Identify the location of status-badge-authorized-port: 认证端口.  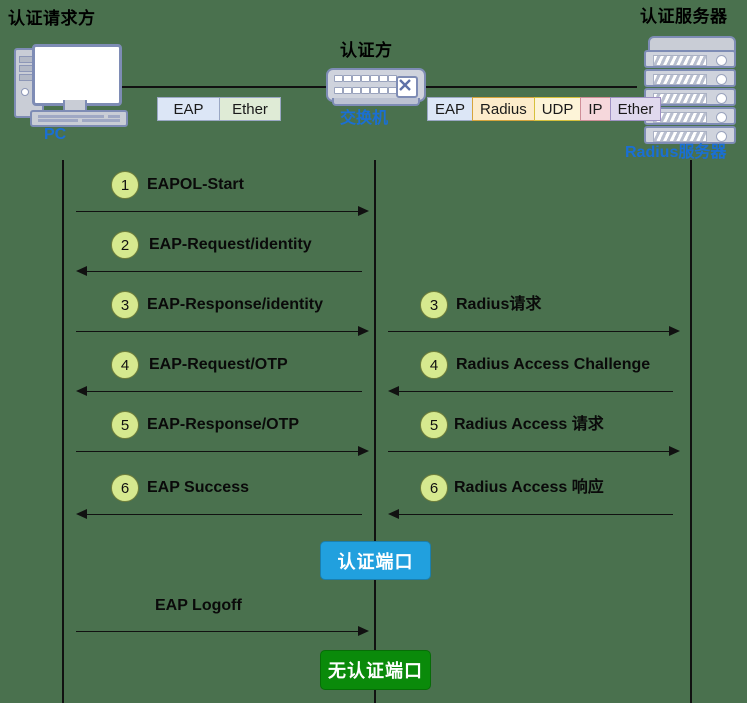
(375, 560).